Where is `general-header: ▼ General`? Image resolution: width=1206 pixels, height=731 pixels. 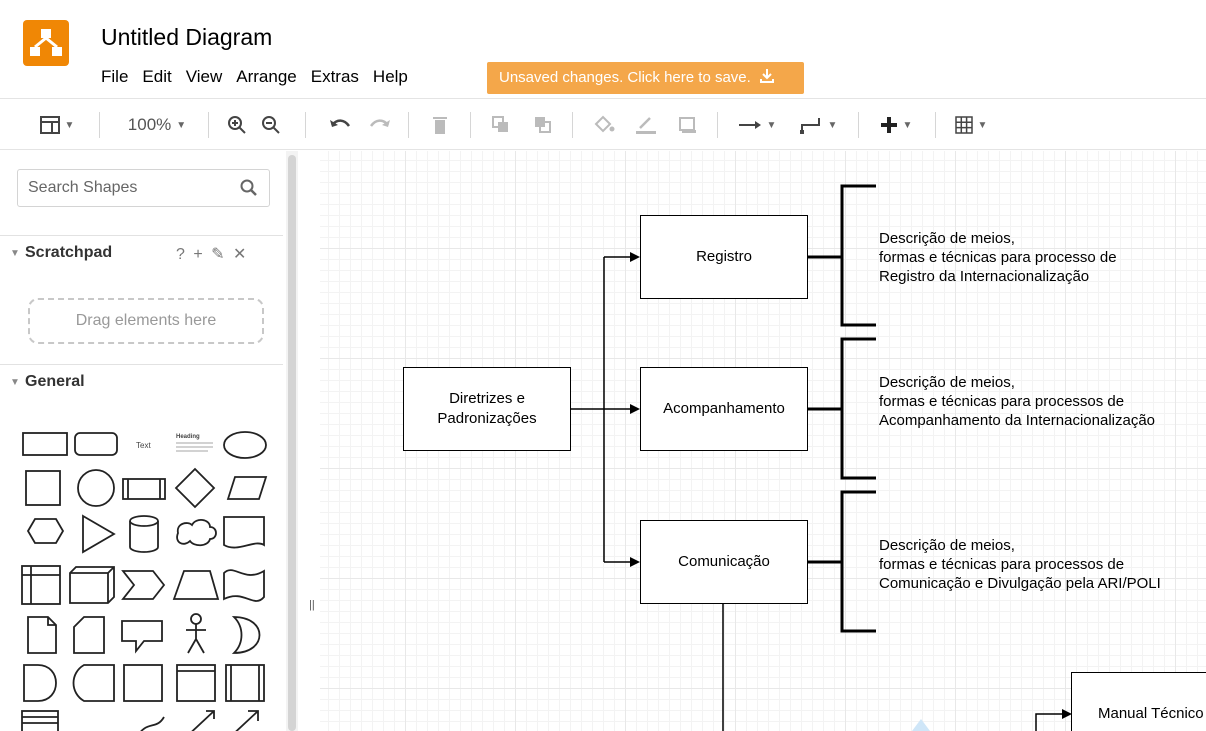
general-header: ▼ General is located at coordinates (141, 384).